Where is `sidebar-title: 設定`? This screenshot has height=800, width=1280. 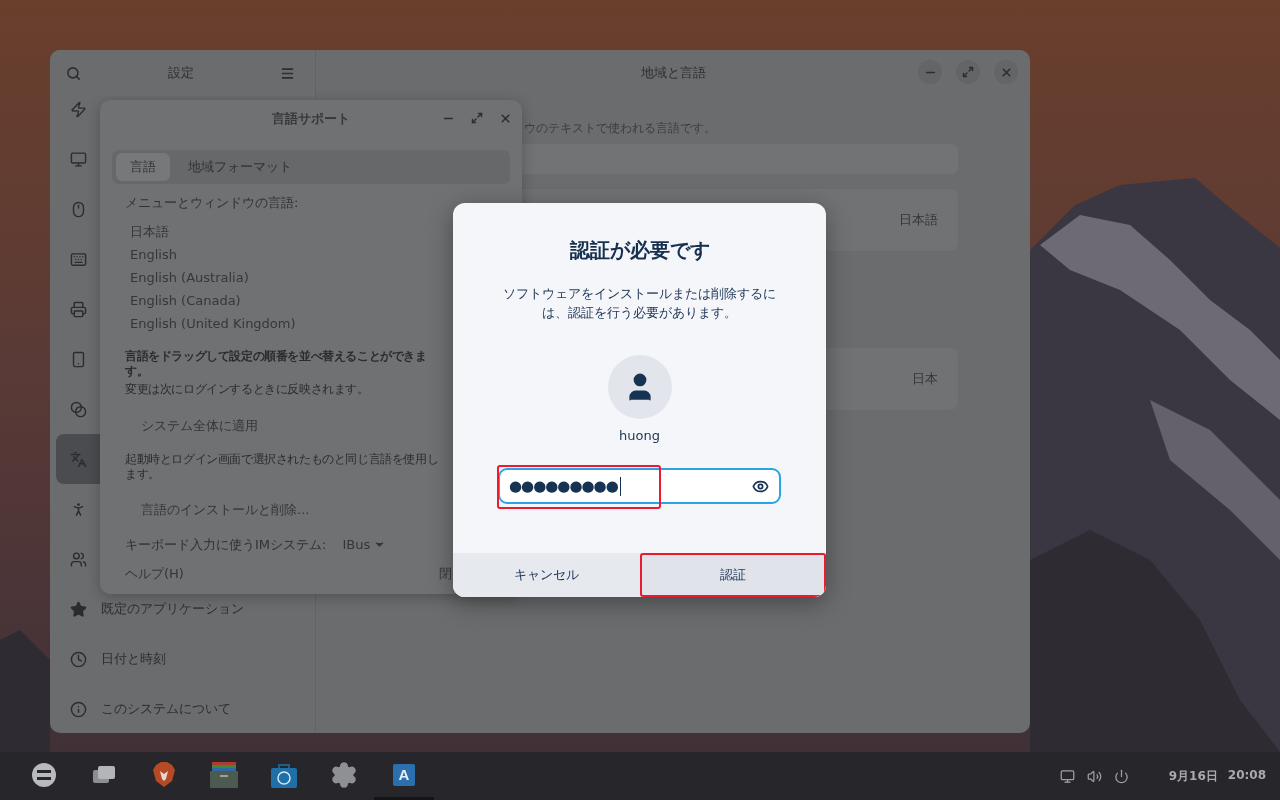
sidebar-title: 設定 is located at coordinates (180, 73).